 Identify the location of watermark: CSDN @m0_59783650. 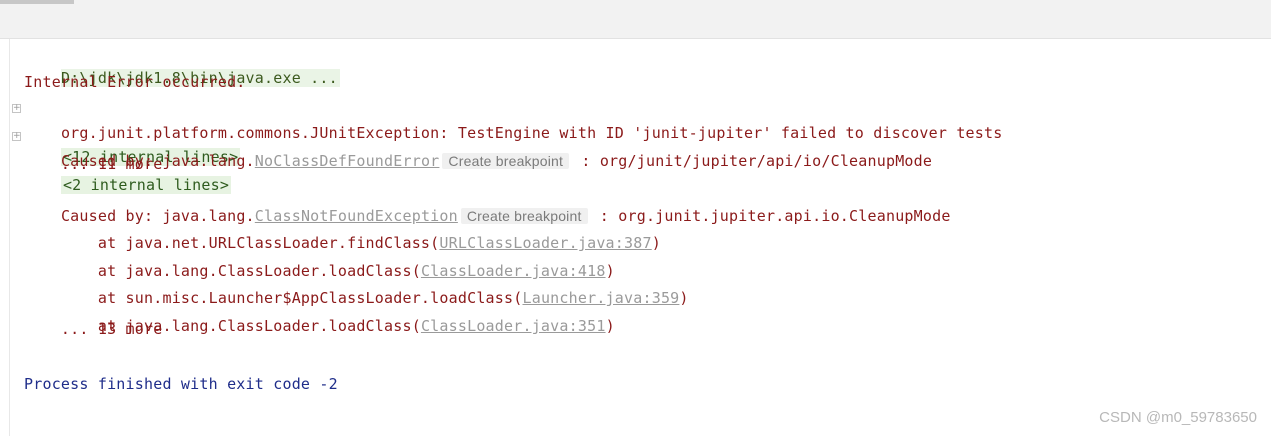
(1178, 417).